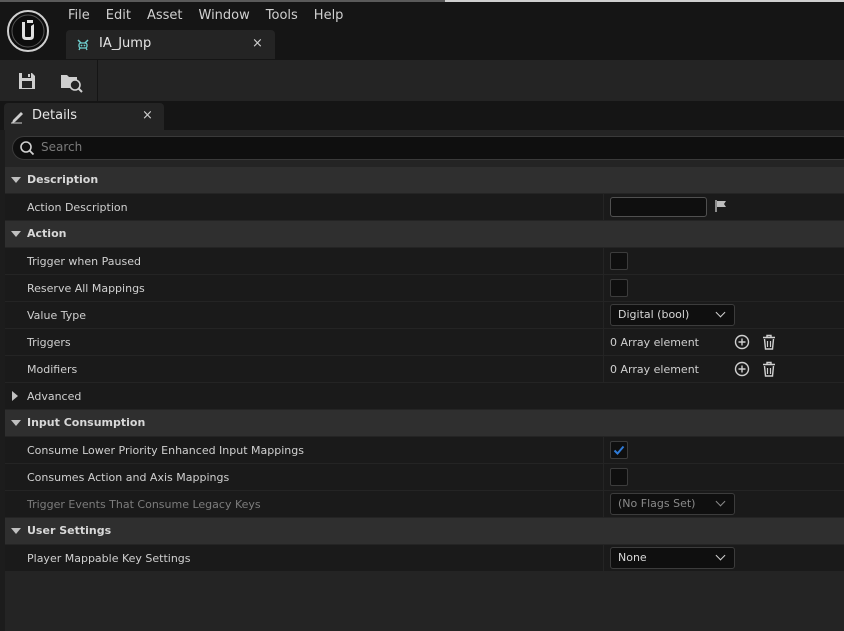  What do you see at coordinates (619, 477) in the screenshot?
I see `consumes-action-axis-checkbox` at bounding box center [619, 477].